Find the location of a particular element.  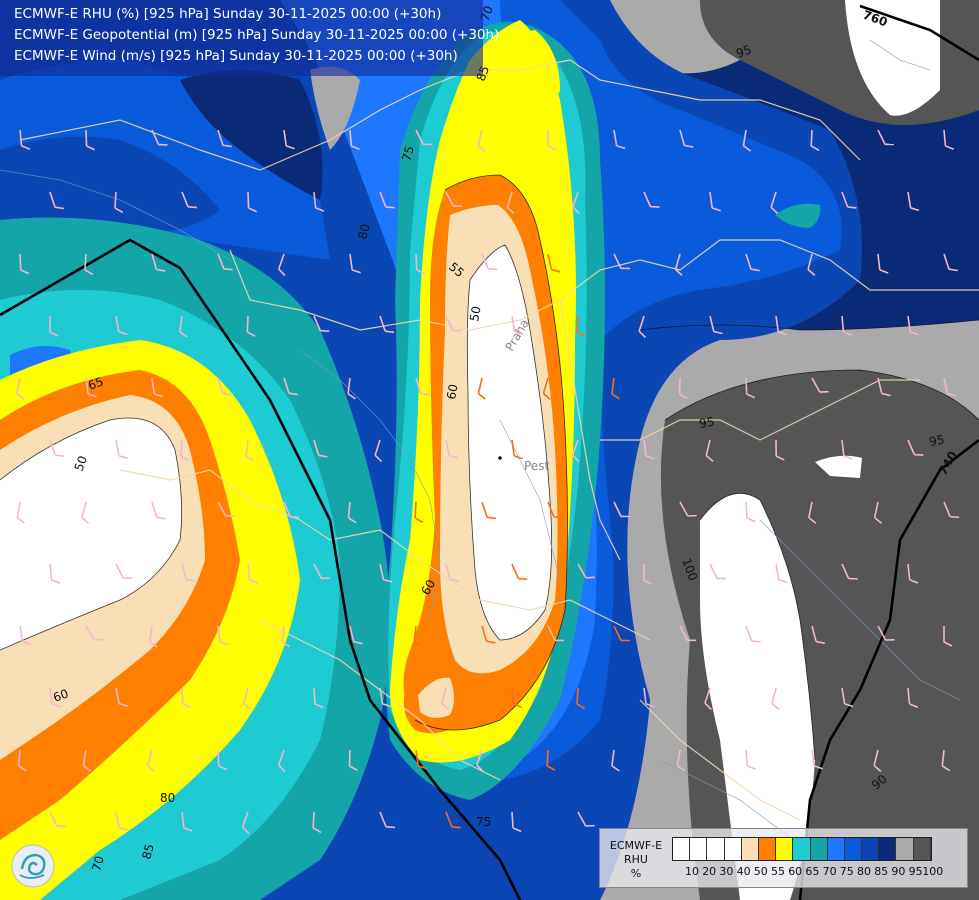

legend-title: ECMWF-E RHU % is located at coordinates (636, 860).